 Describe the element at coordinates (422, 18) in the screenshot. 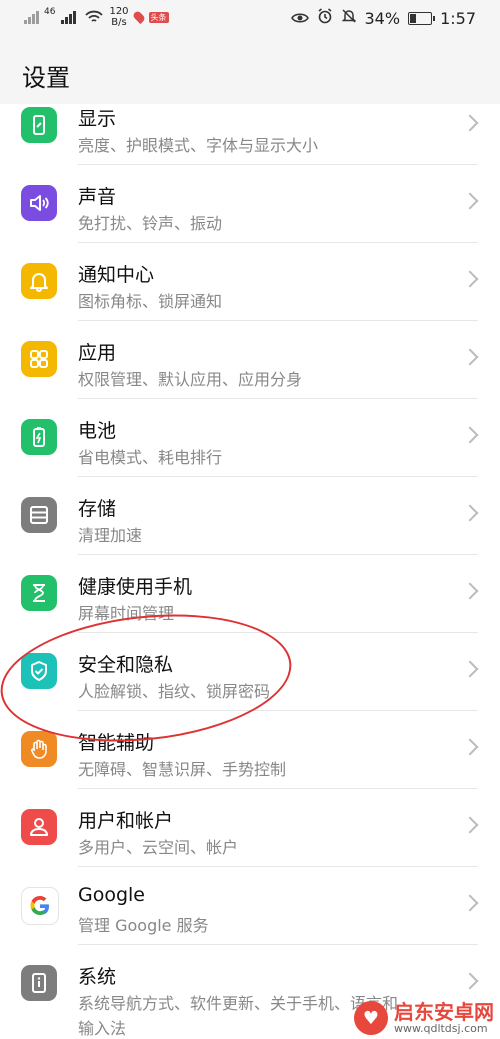

I see `battery-charging-icon` at that location.